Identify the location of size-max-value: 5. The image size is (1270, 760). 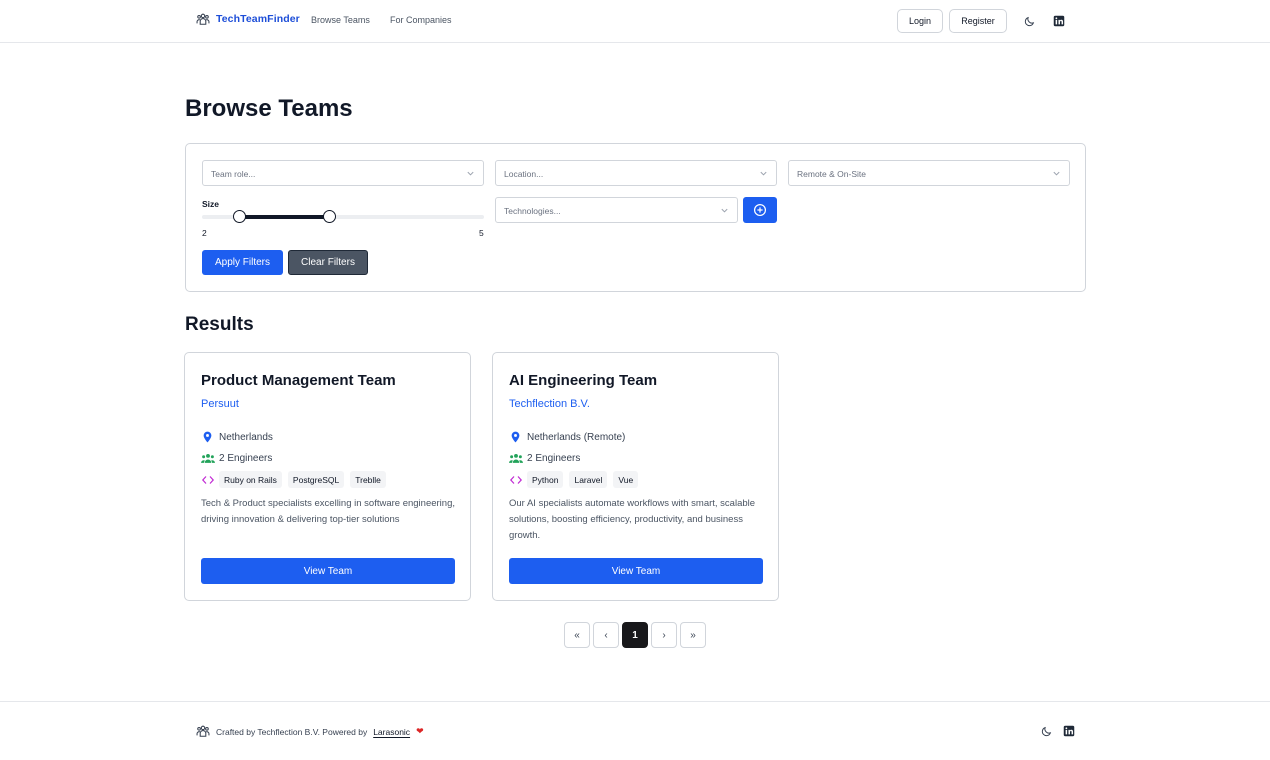
(481, 233).